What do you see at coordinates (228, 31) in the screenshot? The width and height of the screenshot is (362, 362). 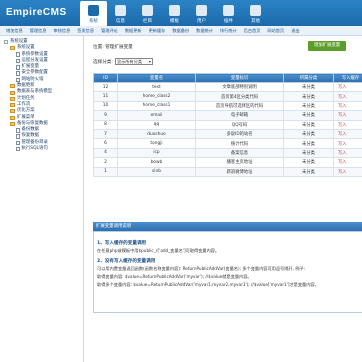 I see `subnav-link: 排行统计` at bounding box center [228, 31].